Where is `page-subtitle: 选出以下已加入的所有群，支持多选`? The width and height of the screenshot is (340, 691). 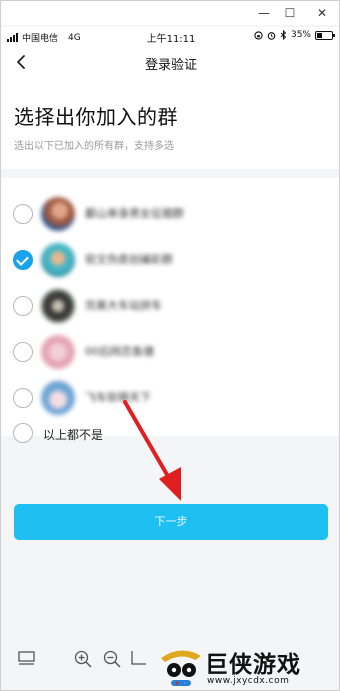
page-subtitle: 选出以下已加入的所有群，支持多选 is located at coordinates (94, 146).